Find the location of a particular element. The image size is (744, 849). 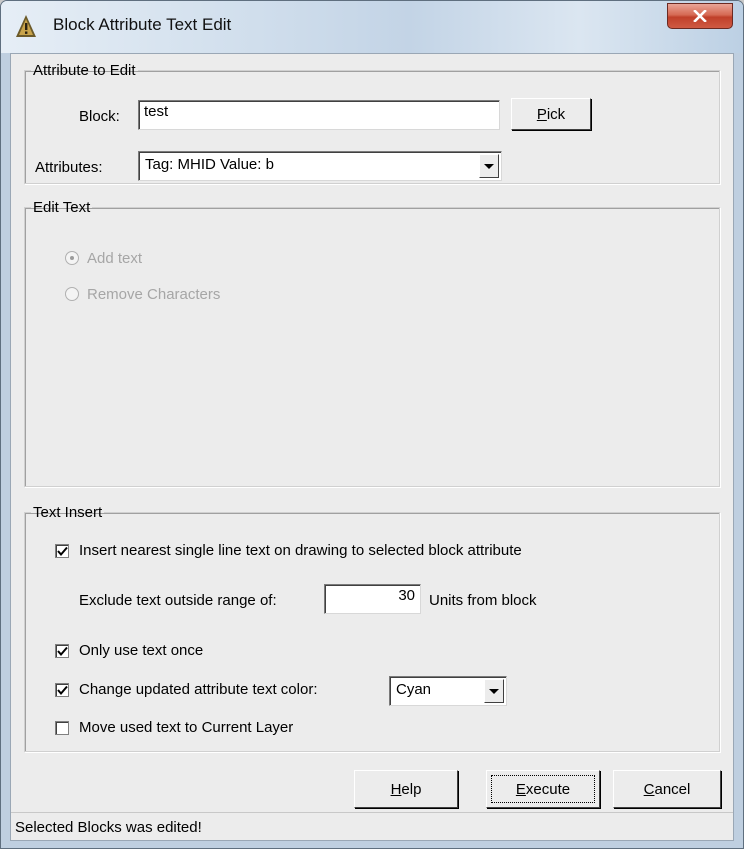

help-button-label: elp is located at coordinates (411, 789).